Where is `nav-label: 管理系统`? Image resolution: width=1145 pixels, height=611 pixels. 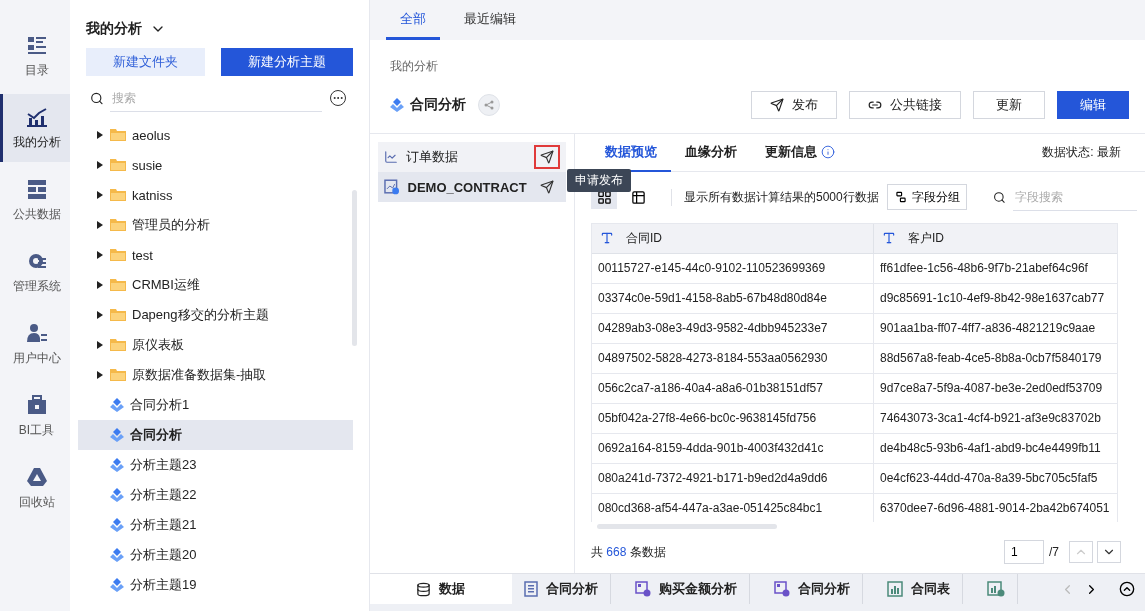 nav-label: 管理系统 is located at coordinates (36, 286).